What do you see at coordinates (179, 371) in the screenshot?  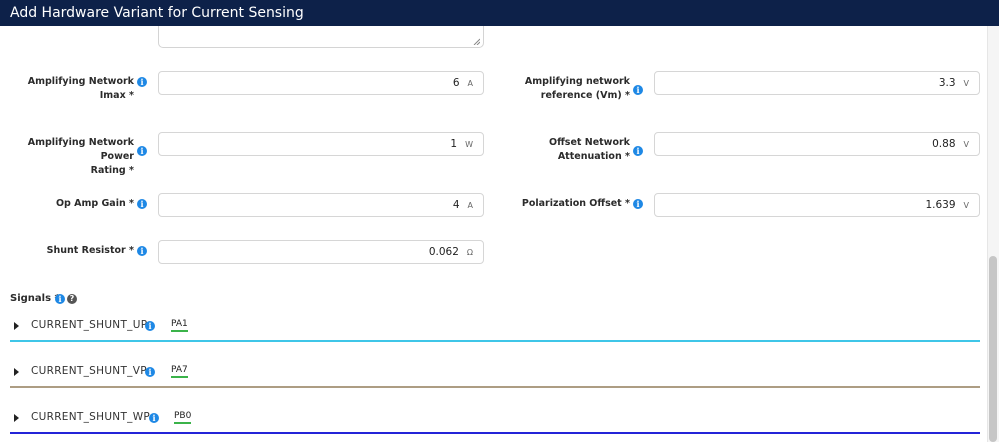 I see `signal-pin-badge: PA7` at bounding box center [179, 371].